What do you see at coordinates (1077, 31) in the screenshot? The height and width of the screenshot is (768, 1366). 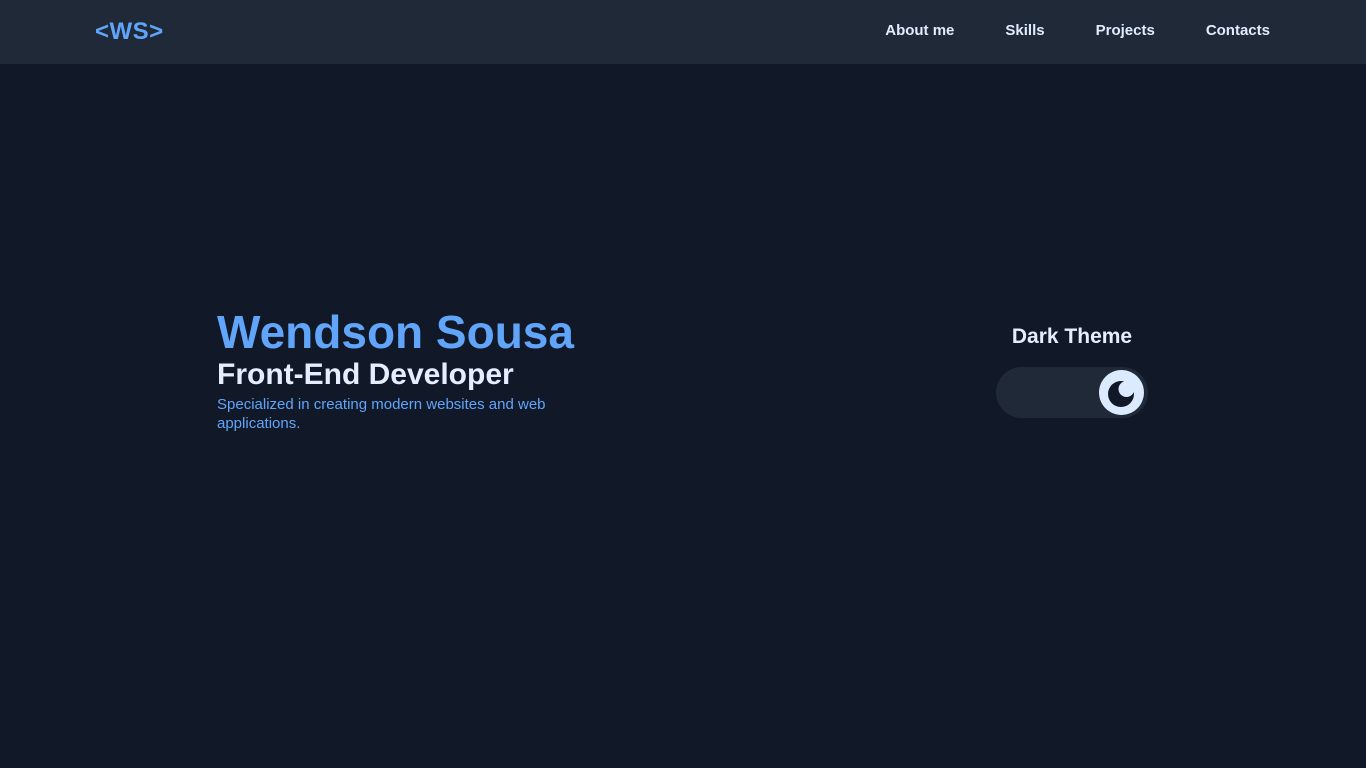 I see `nav-links: About me Skills Projects Contacts` at bounding box center [1077, 31].